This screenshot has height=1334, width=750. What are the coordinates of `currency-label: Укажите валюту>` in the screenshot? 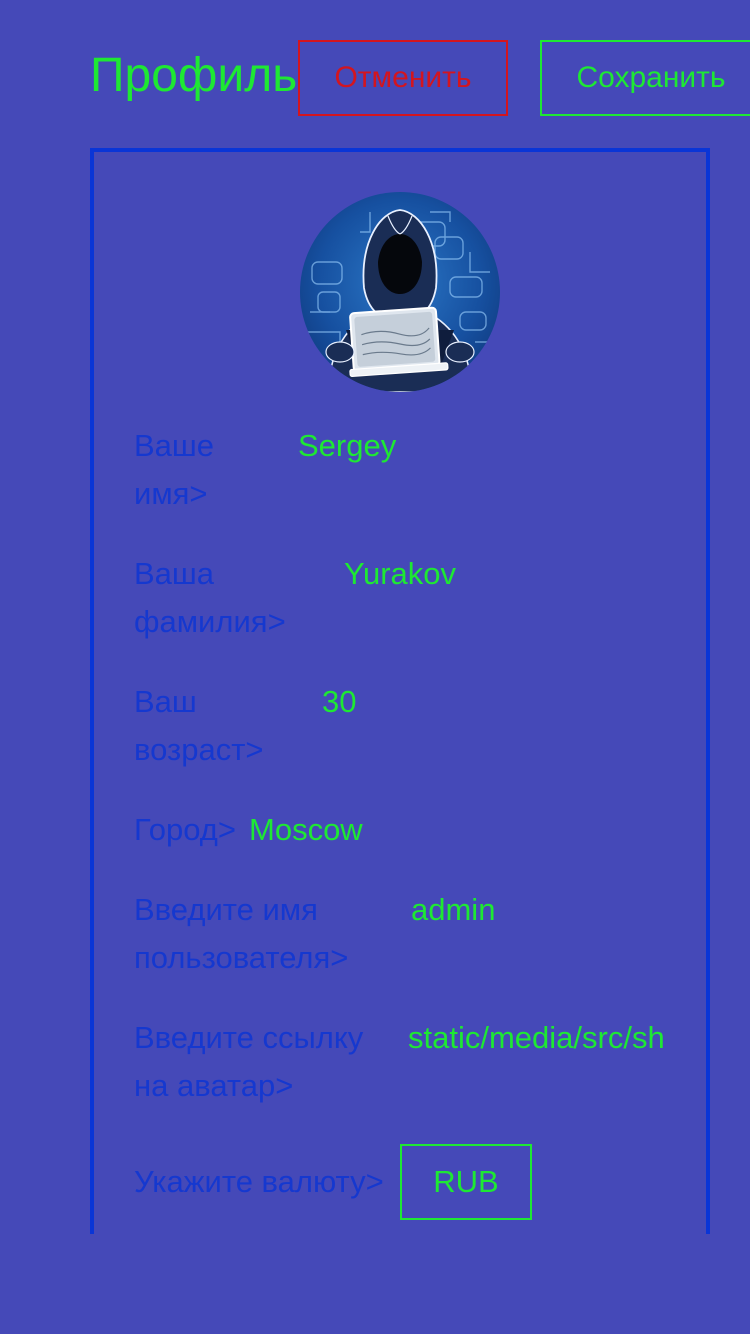 It's located at (259, 1181).